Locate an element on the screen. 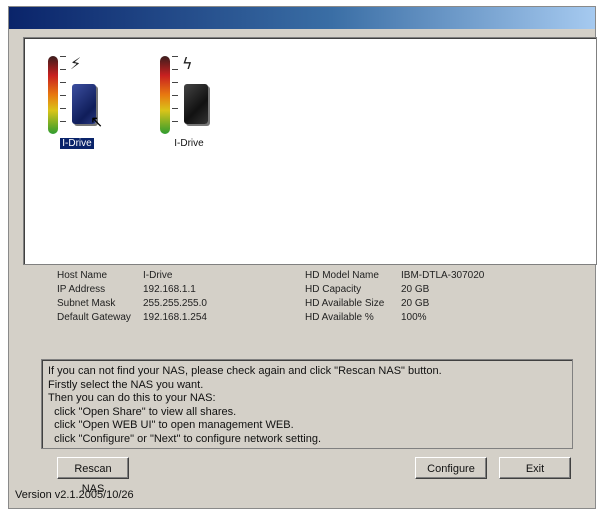 This screenshot has width=603, height=515. default-gateway-value: 192.168.1.254 is located at coordinates (175, 317).